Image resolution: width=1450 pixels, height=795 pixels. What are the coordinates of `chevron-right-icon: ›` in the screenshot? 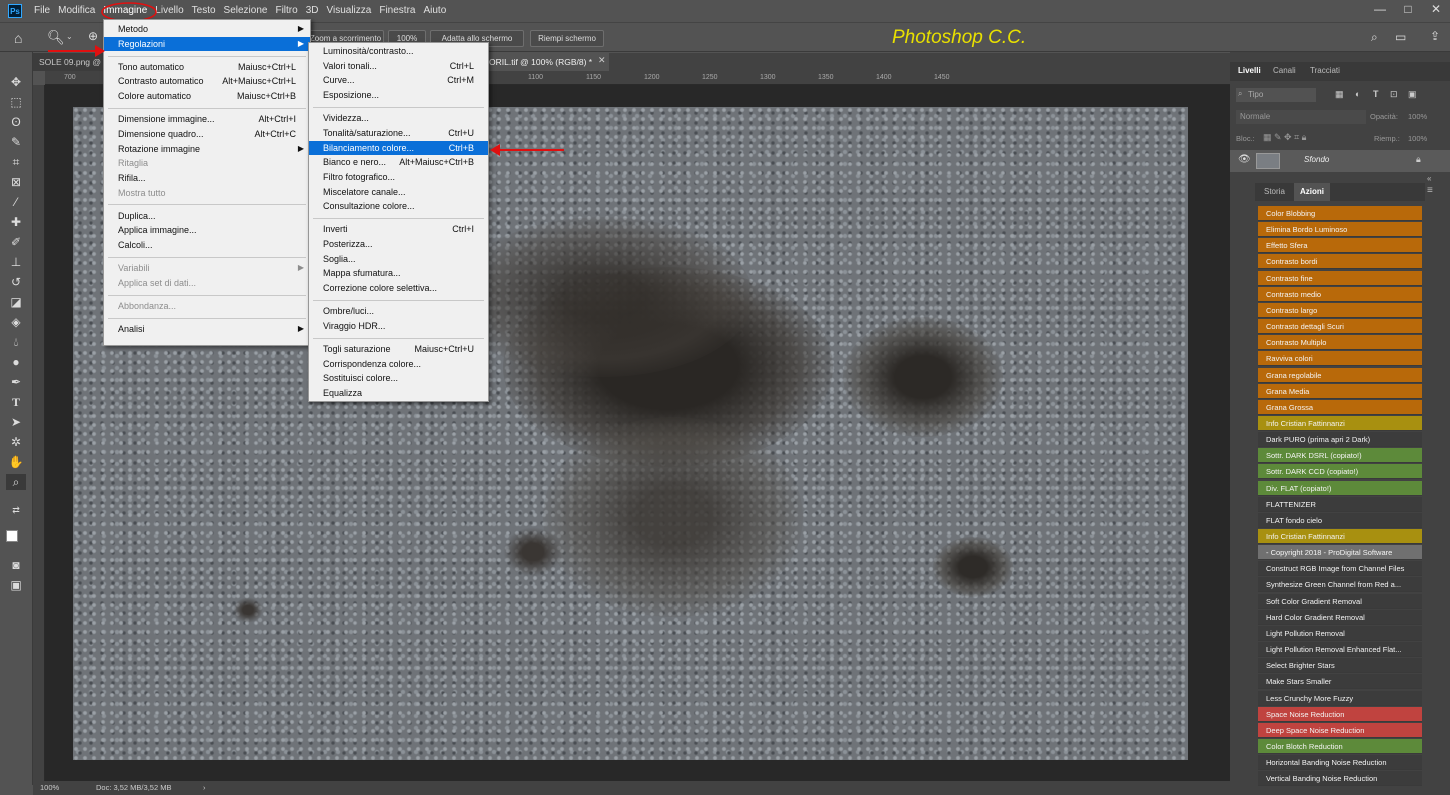 It's located at (204, 788).